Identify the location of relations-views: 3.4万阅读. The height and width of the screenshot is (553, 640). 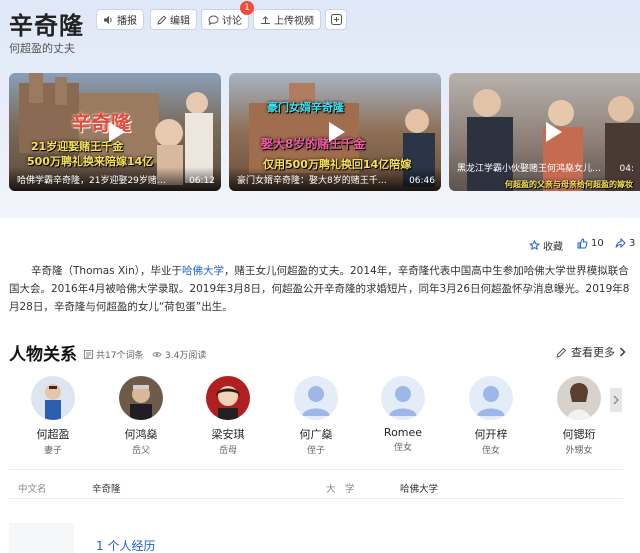
(179, 354).